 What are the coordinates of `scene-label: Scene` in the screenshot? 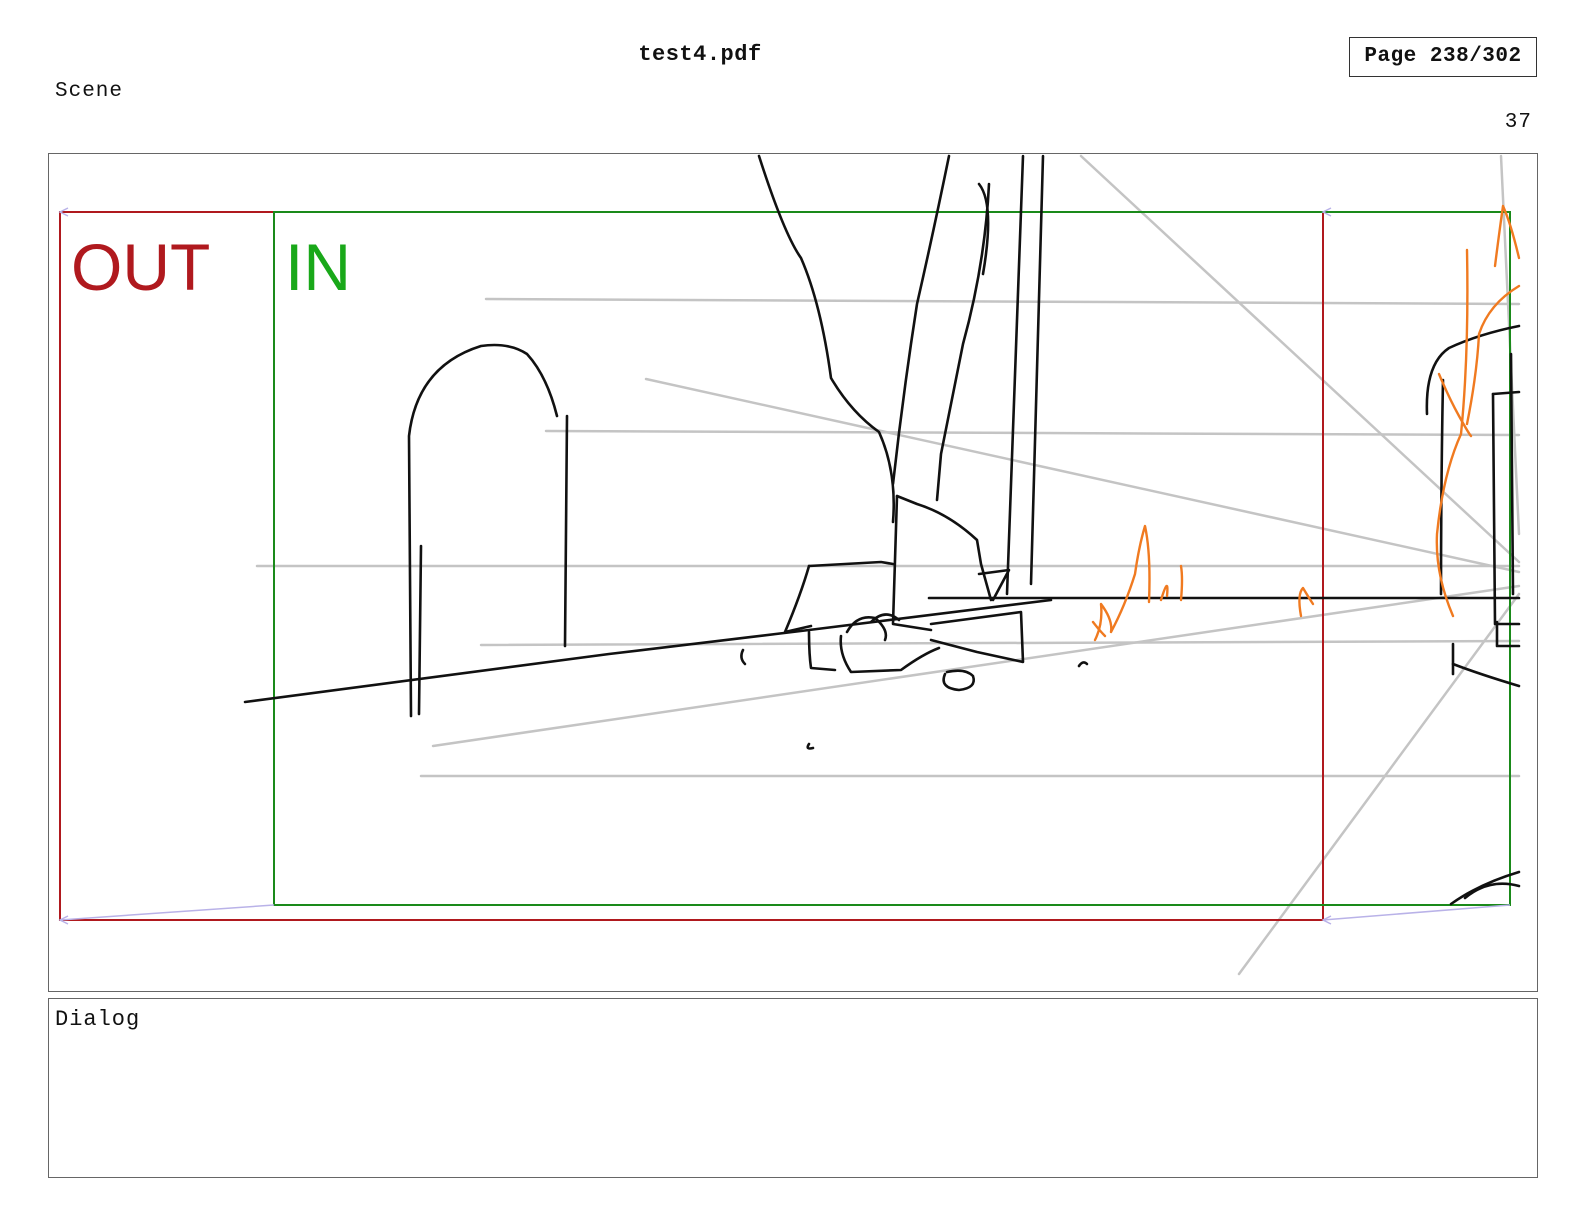 It's located at (89, 91).